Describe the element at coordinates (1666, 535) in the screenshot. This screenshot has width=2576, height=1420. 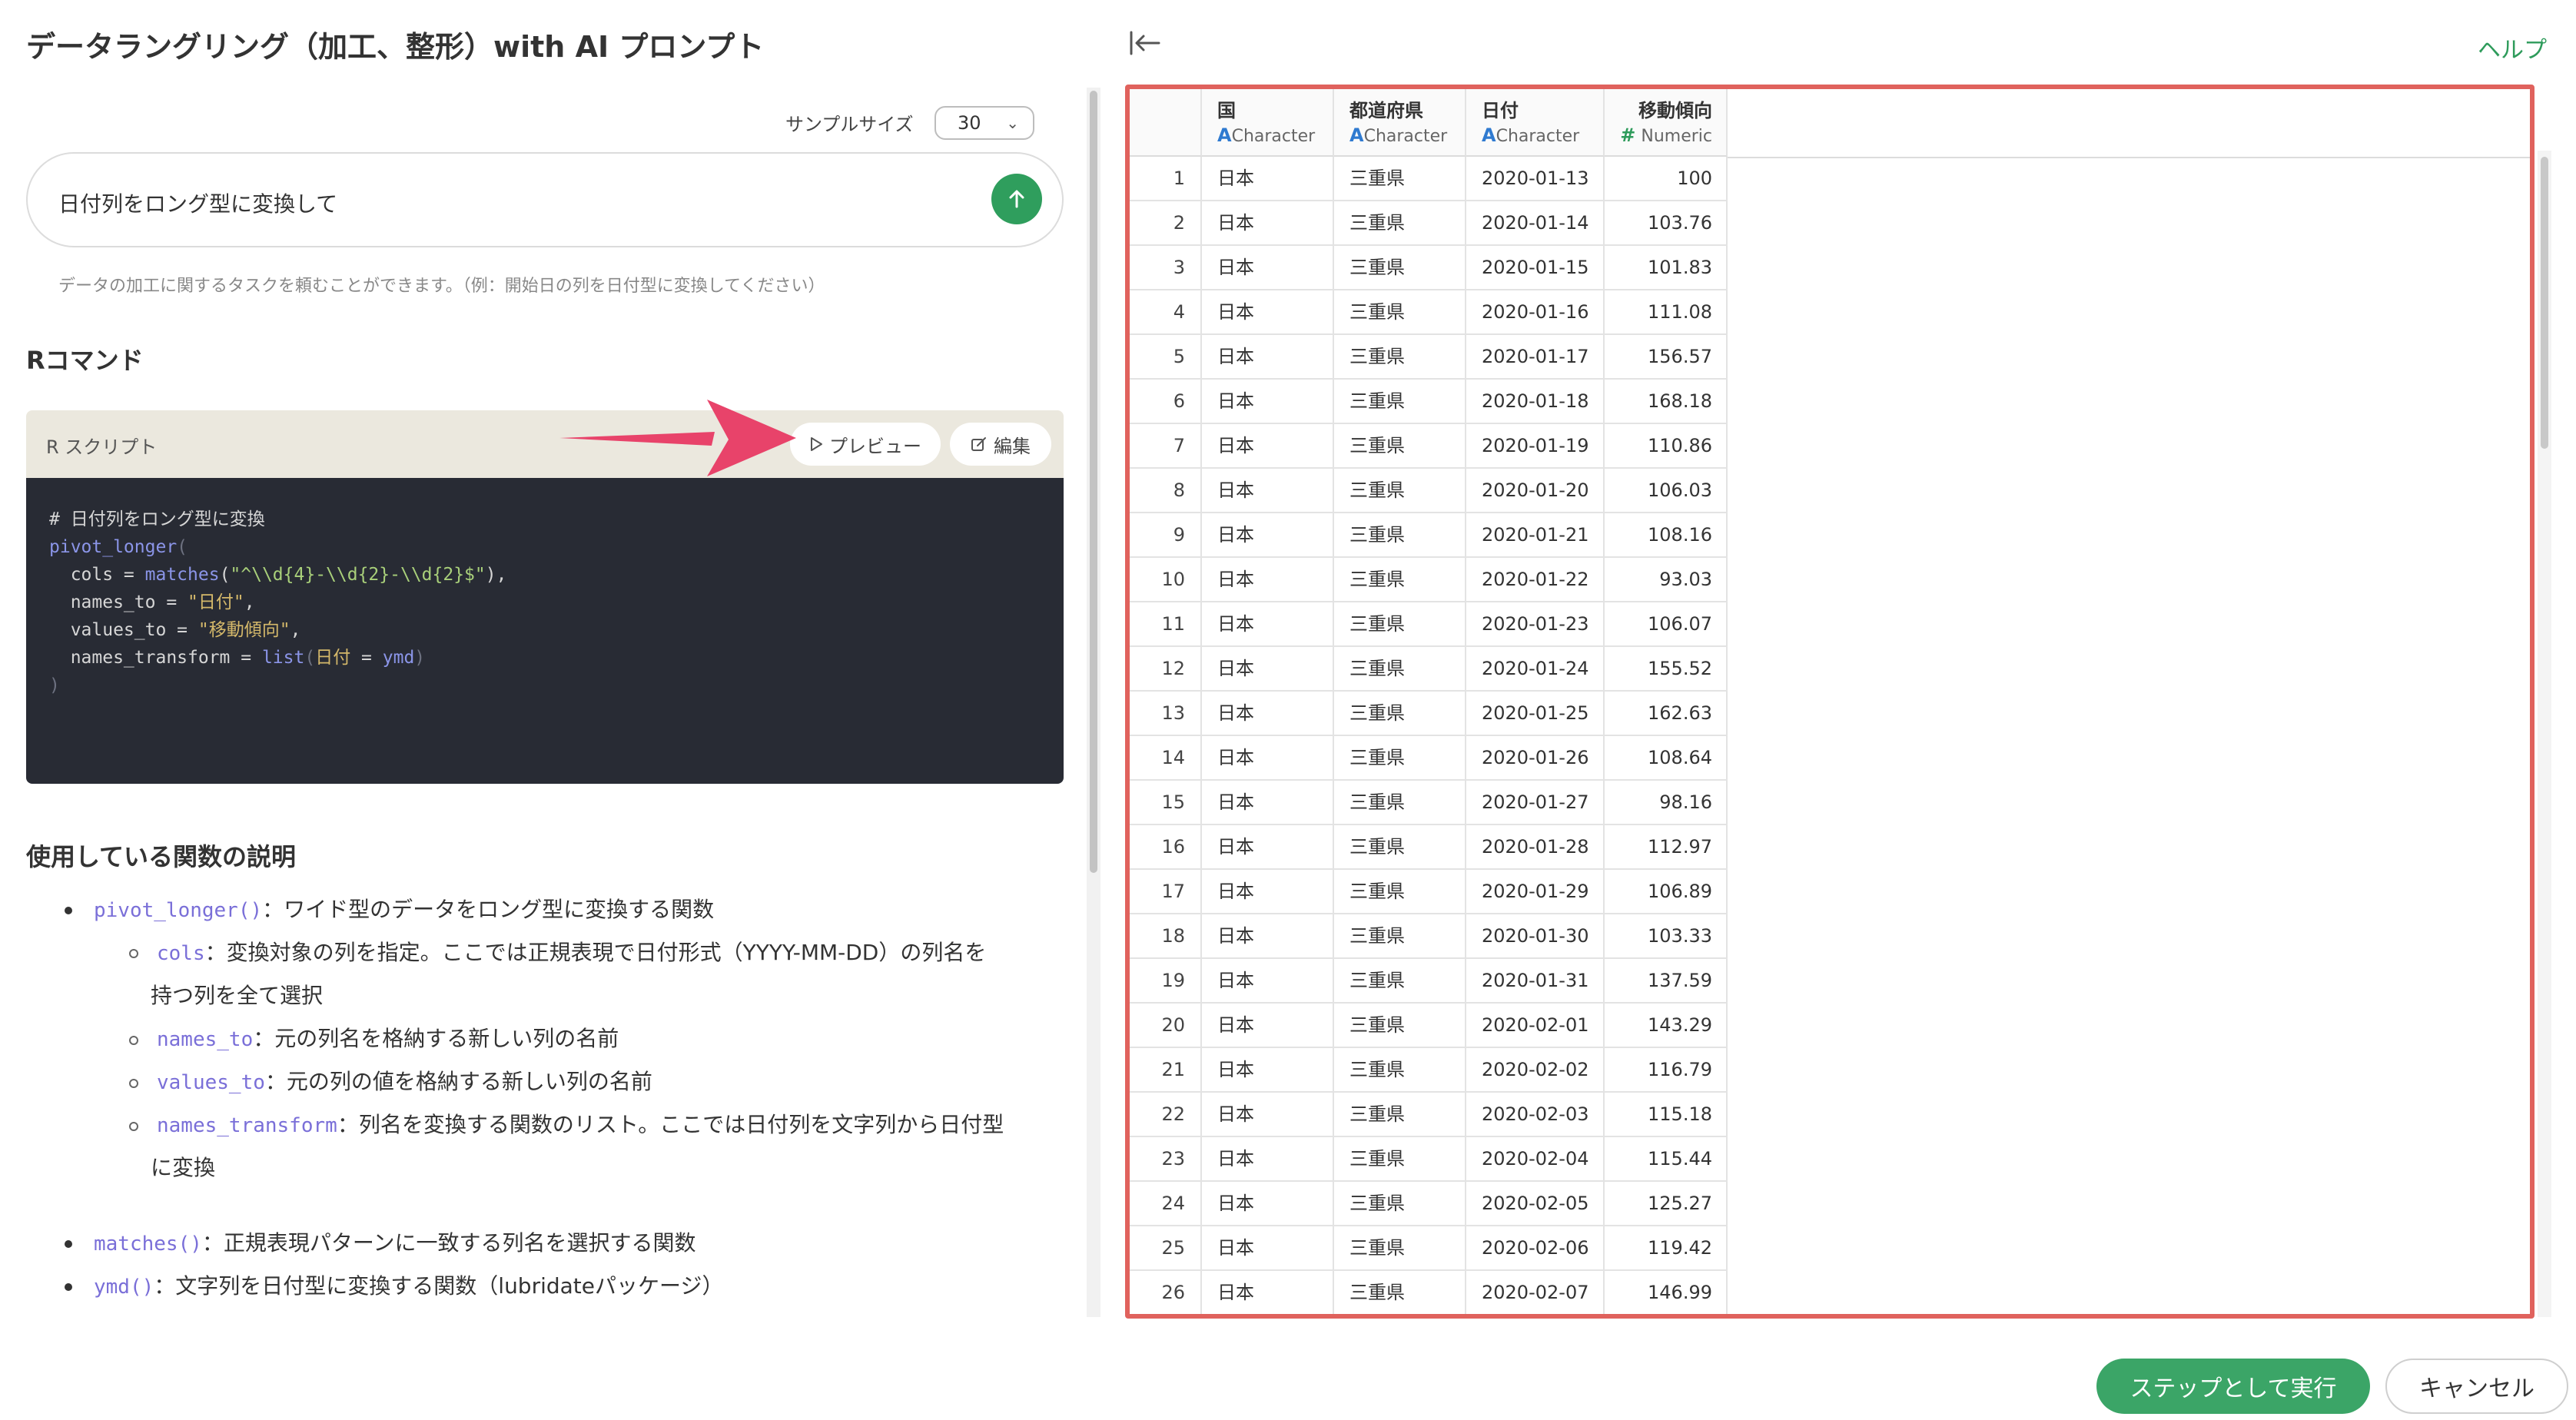
I see `mobility-cell: 108.16` at that location.